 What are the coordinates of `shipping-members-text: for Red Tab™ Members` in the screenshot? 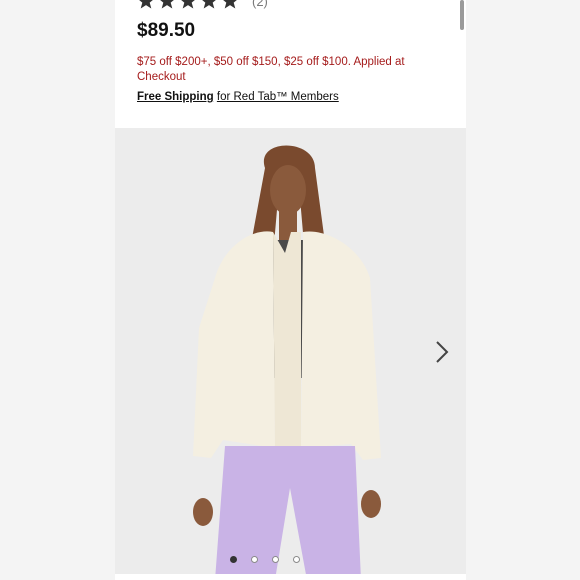 It's located at (278, 97).